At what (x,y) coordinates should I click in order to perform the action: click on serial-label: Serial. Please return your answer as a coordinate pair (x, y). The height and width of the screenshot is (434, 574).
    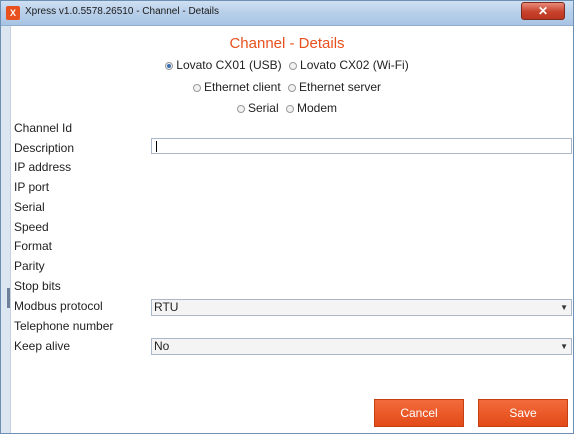
    Looking at the image, I should click on (29, 207).